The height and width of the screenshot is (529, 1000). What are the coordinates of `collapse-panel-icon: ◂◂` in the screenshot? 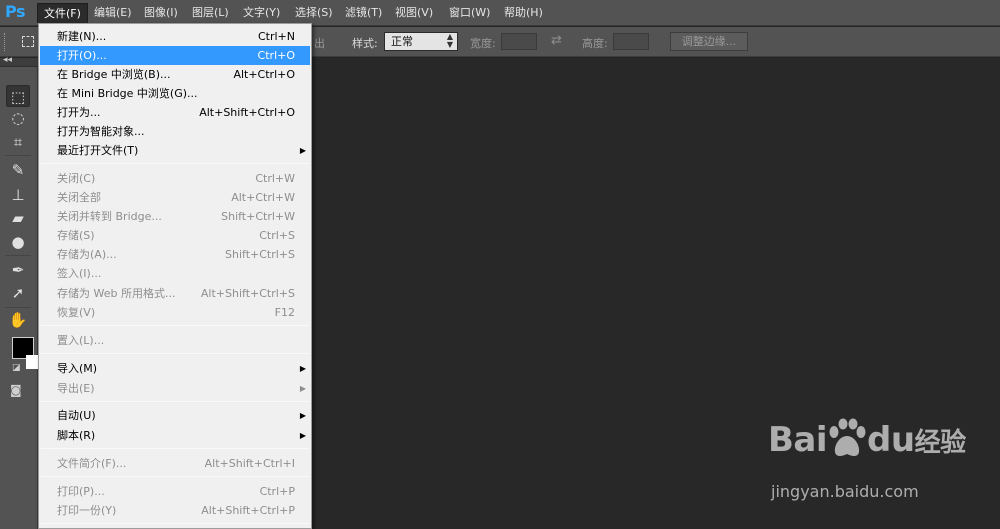 It's located at (7, 60).